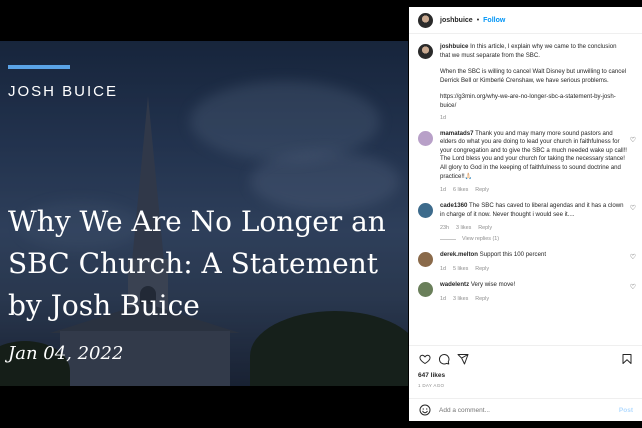 This screenshot has height=428, width=642. Describe the element at coordinates (480, 239) in the screenshot. I see `view-replies-label: View replies (1)` at that location.